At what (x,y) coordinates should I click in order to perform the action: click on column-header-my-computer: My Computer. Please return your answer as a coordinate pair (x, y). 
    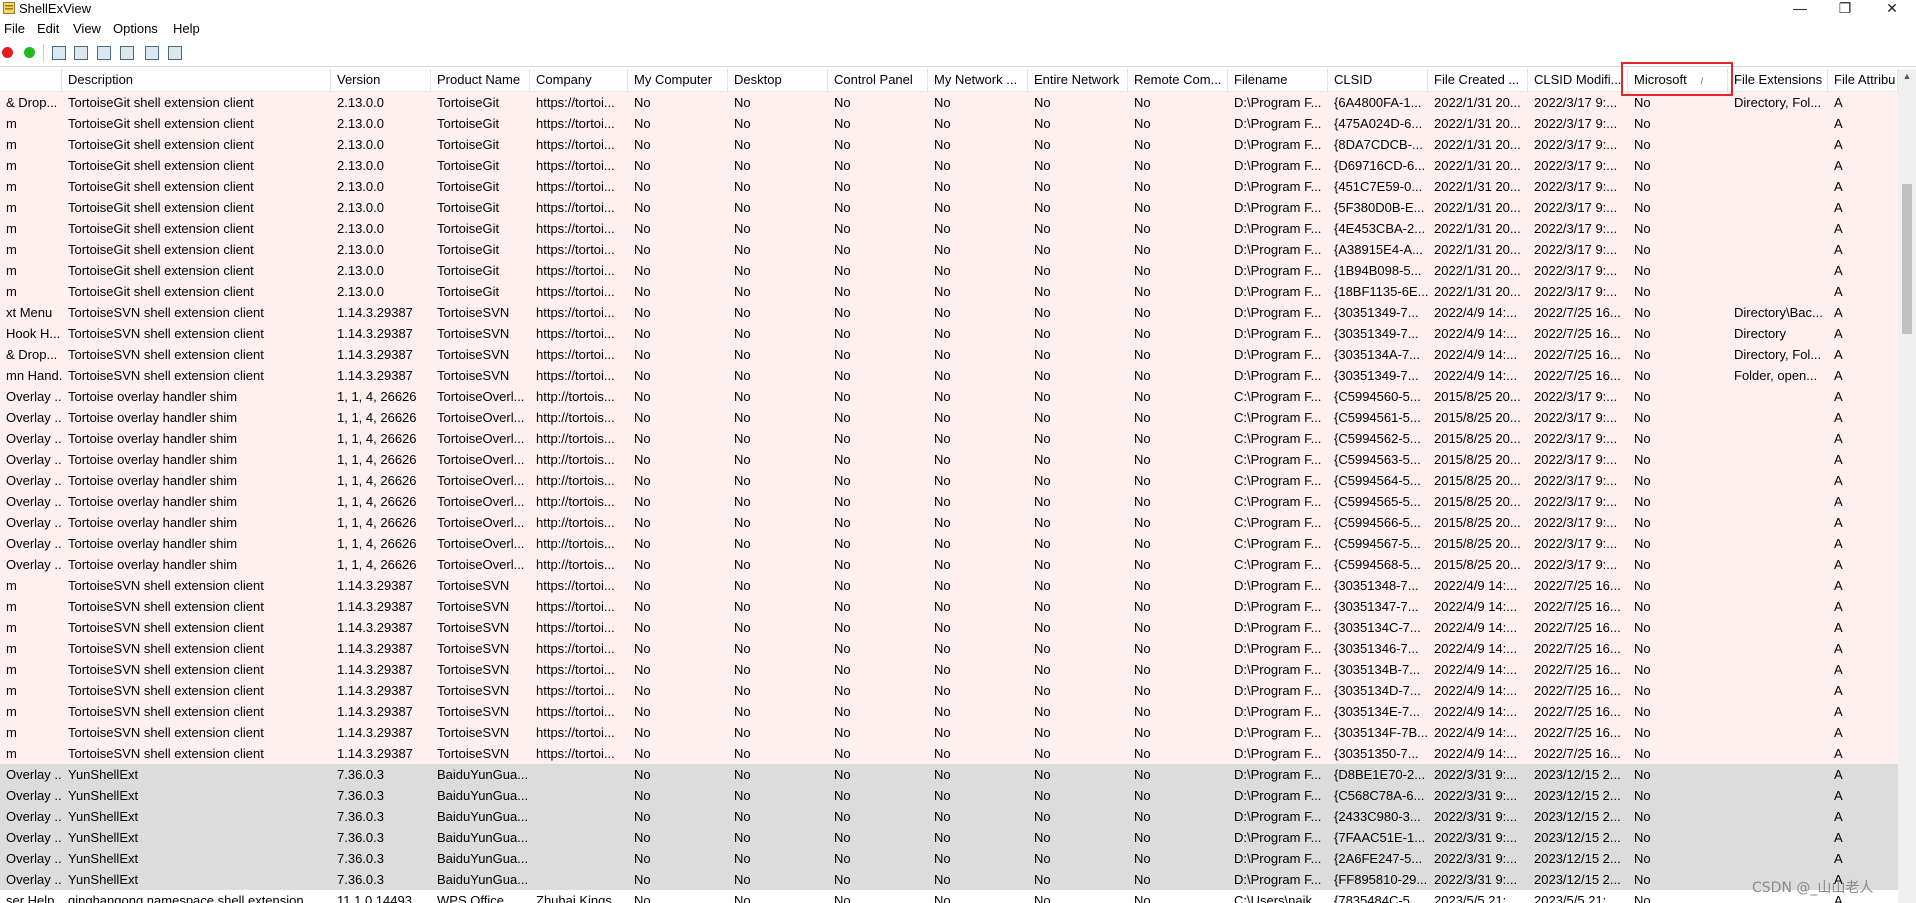
    Looking at the image, I should click on (678, 80).